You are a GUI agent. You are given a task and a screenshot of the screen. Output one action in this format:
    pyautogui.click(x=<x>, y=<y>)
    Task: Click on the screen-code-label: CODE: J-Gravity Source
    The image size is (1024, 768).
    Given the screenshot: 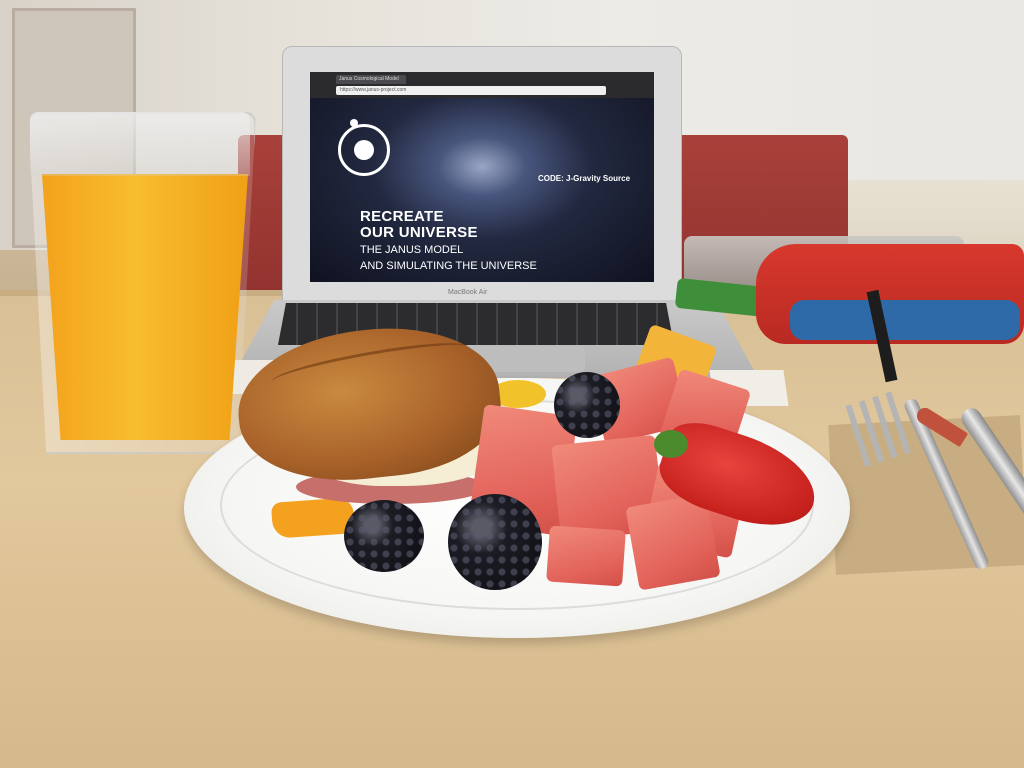 What is the action you would take?
    pyautogui.click(x=584, y=178)
    